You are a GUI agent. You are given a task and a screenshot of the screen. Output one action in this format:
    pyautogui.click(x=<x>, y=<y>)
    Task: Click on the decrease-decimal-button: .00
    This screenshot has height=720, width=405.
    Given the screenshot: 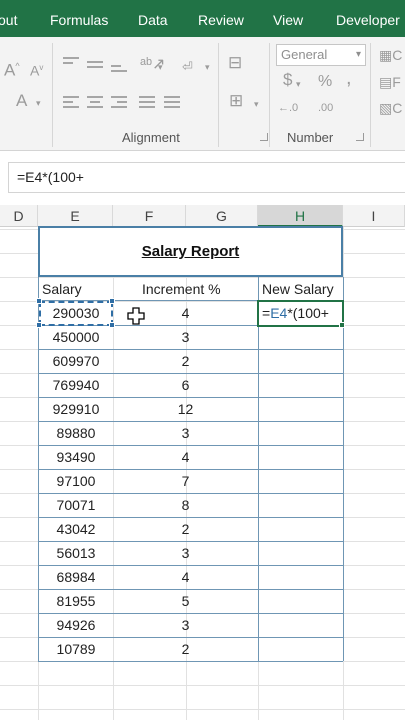 What is the action you would take?
    pyautogui.click(x=325, y=108)
    